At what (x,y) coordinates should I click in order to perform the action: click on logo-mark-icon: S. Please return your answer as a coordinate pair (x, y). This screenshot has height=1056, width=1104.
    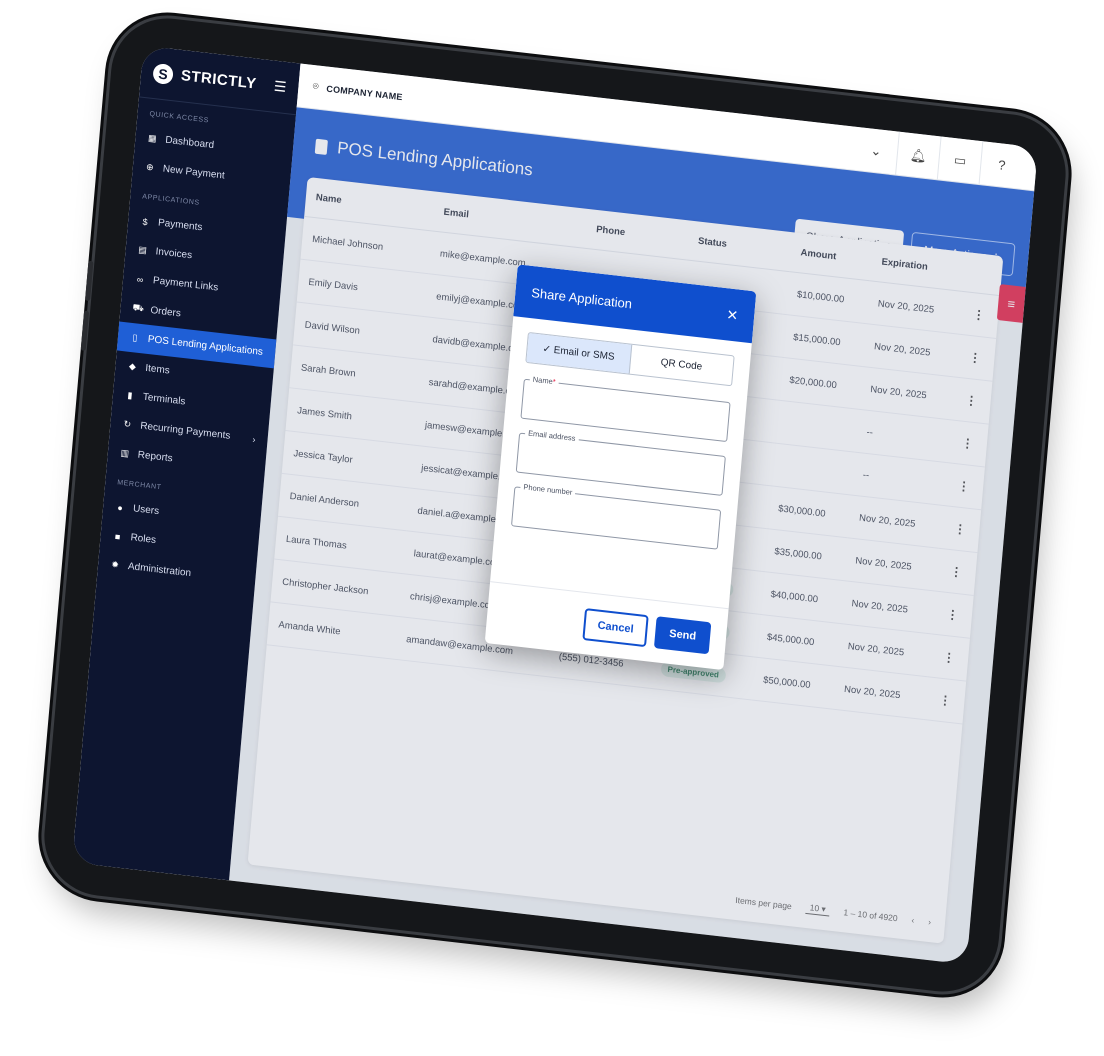
    Looking at the image, I should click on (163, 73).